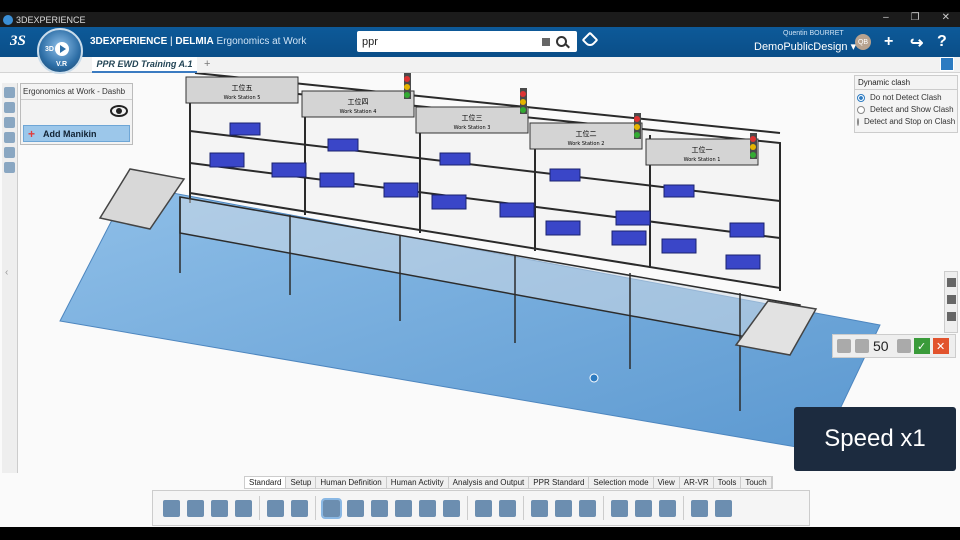 The image size is (960, 540). I want to click on clash-option-label: Detect and Stop on Clash, so click(910, 121).